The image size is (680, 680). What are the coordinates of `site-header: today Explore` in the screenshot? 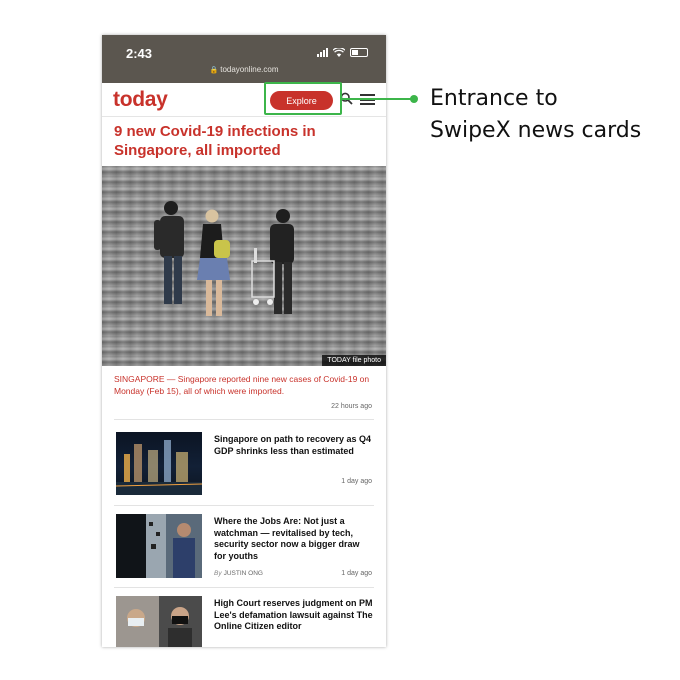 It's located at (244, 100).